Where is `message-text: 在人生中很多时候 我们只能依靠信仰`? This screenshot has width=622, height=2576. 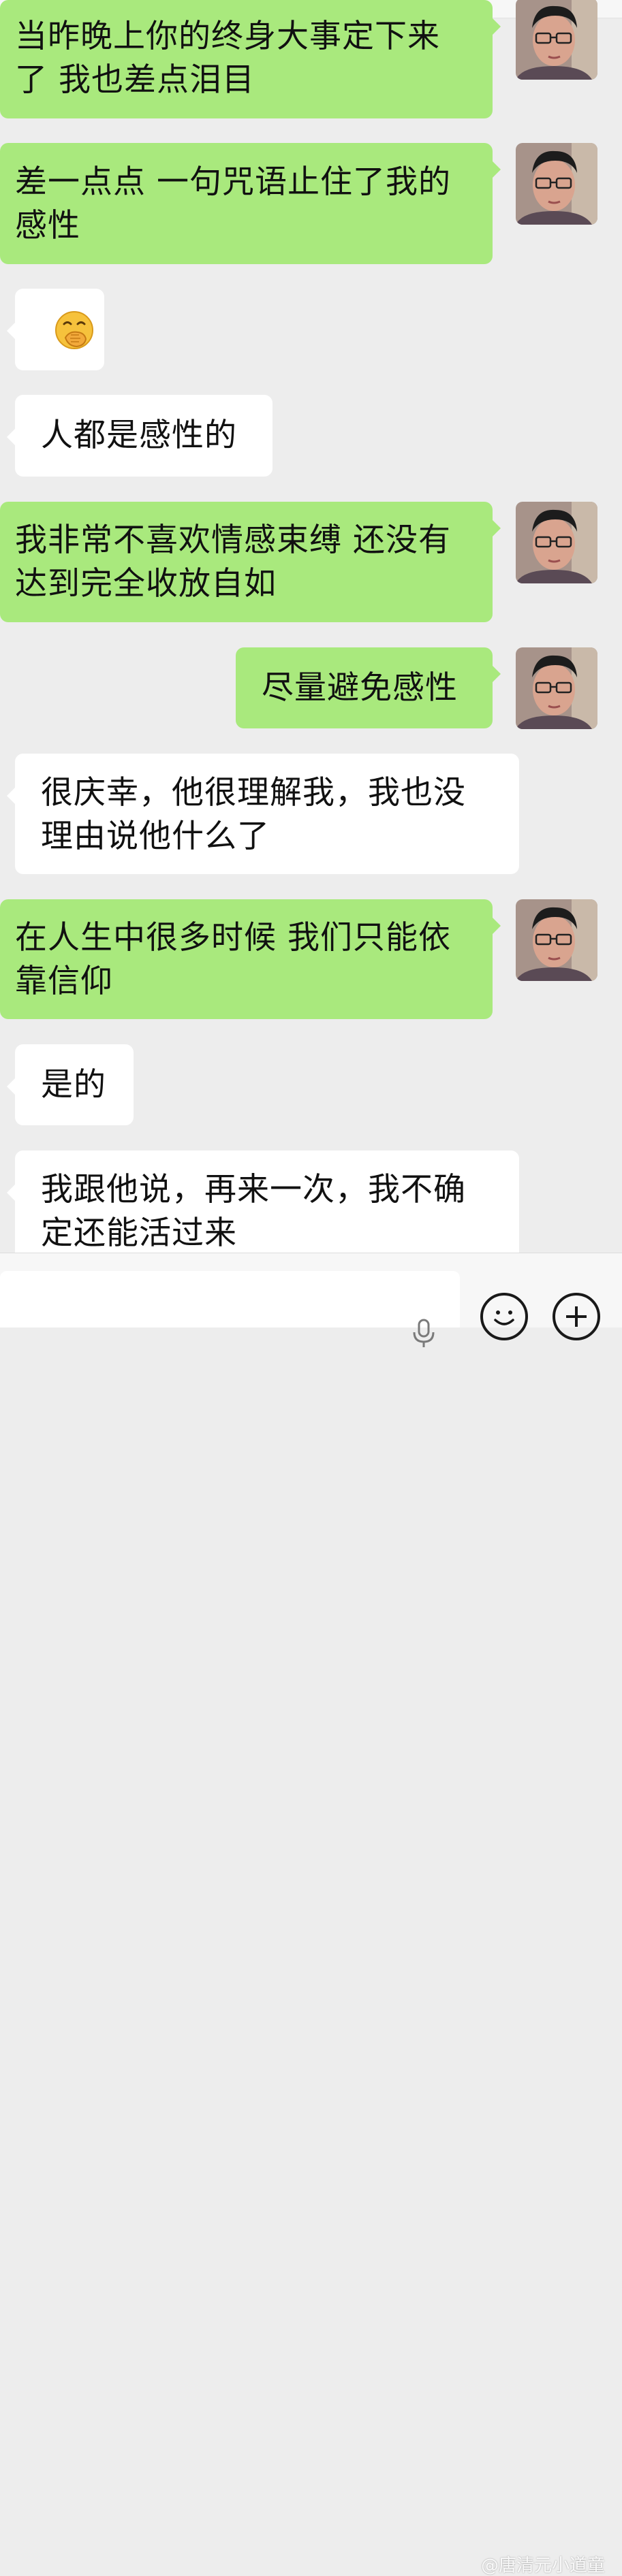
message-text: 在人生中很多时候 我们只能依靠信仰 is located at coordinates (233, 960).